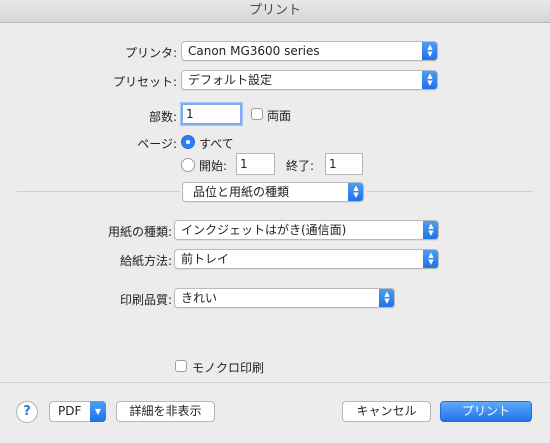 Image resolution: width=550 pixels, height=443 pixels. What do you see at coordinates (254, 51) in the screenshot?
I see `printer-value: Canon MG3600 series` at bounding box center [254, 51].